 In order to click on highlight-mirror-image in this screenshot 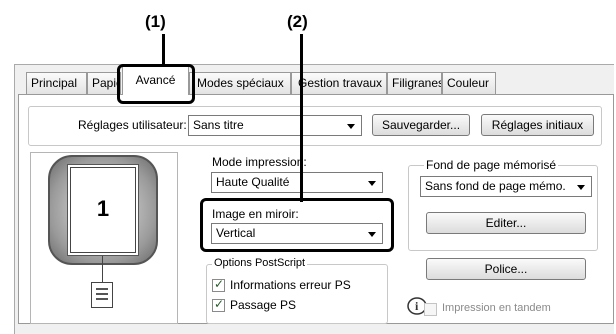, I will do `click(297, 225)`.